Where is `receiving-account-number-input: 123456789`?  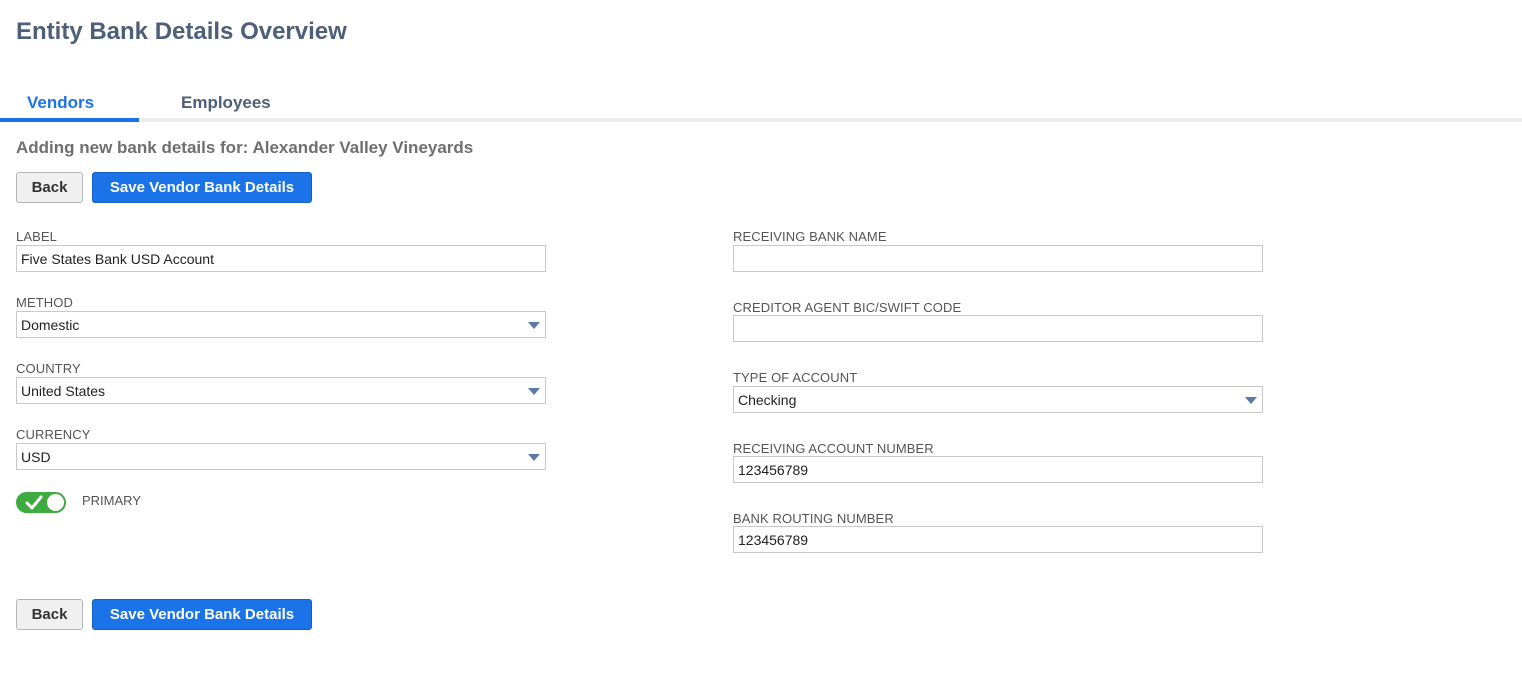
receiving-account-number-input: 123456789 is located at coordinates (998, 469).